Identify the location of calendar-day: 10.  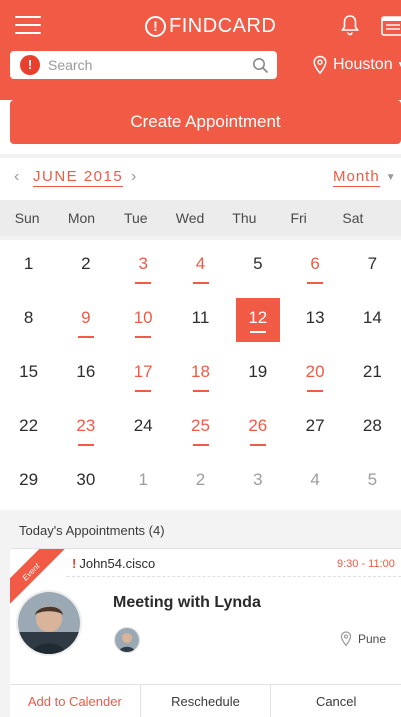
(143, 320).